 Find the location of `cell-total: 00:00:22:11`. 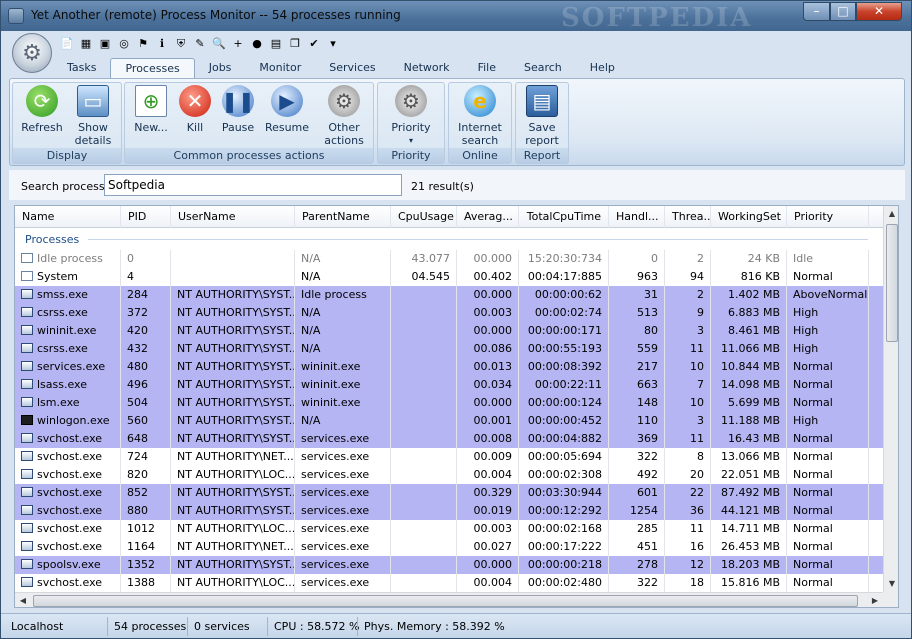

cell-total: 00:00:22:11 is located at coordinates (564, 385).